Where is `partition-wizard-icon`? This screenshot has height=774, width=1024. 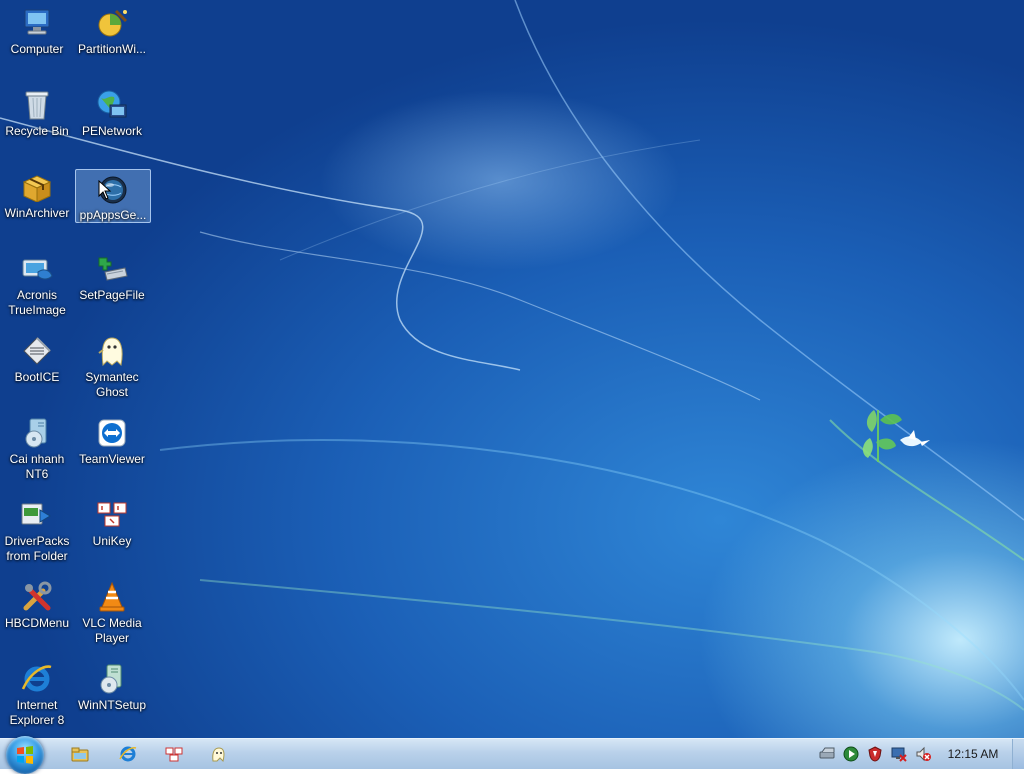 partition-wizard-icon is located at coordinates (112, 23).